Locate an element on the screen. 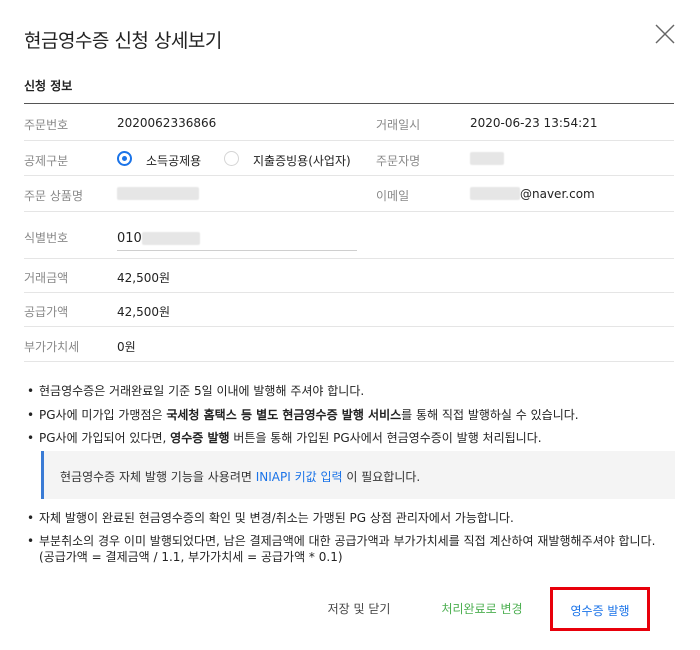  save-close-button: 저장 및 닫기 is located at coordinates (359, 608).